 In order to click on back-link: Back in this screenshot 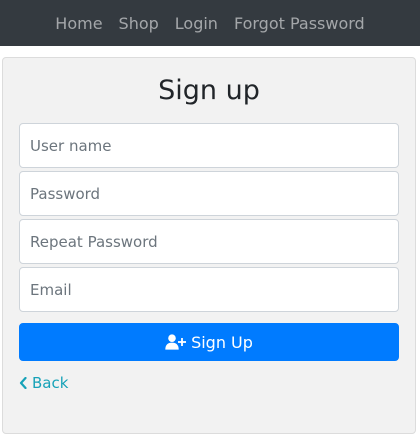, I will do `click(43, 383)`.